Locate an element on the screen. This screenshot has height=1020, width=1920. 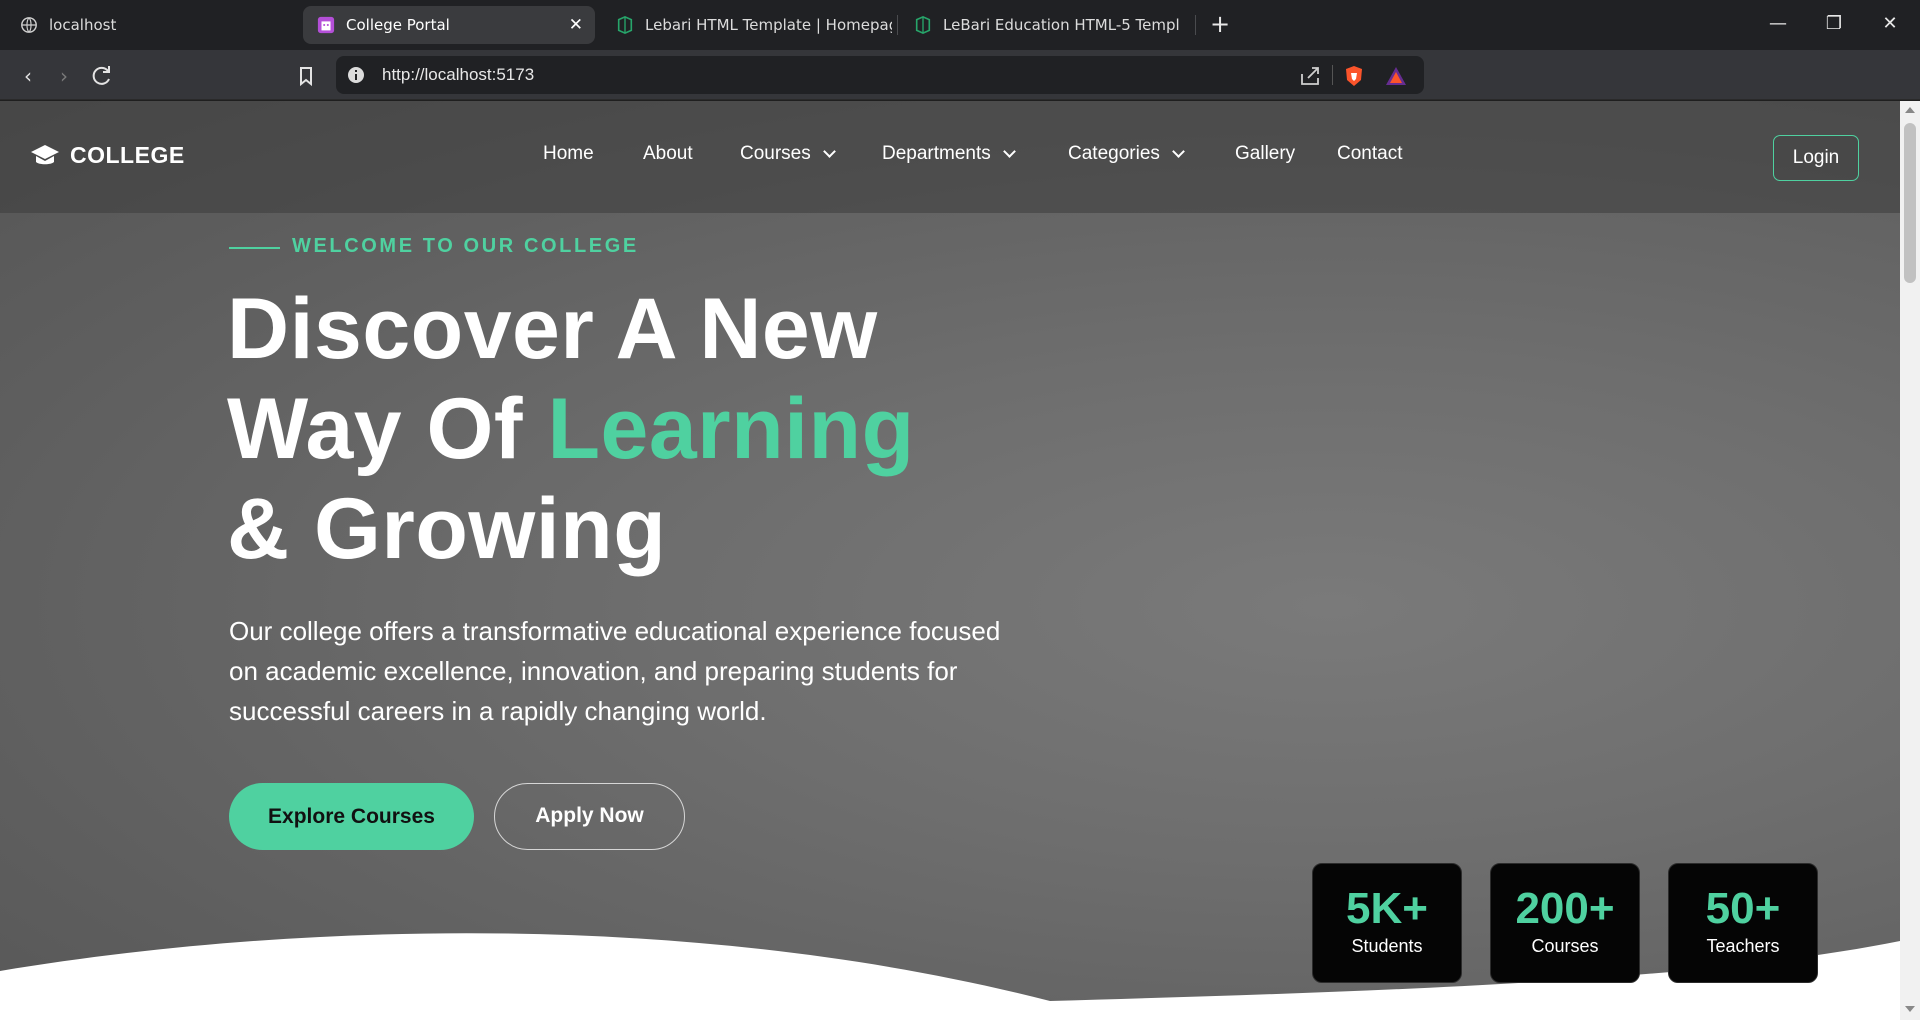
site-logo: COLLEGE is located at coordinates (107, 155).